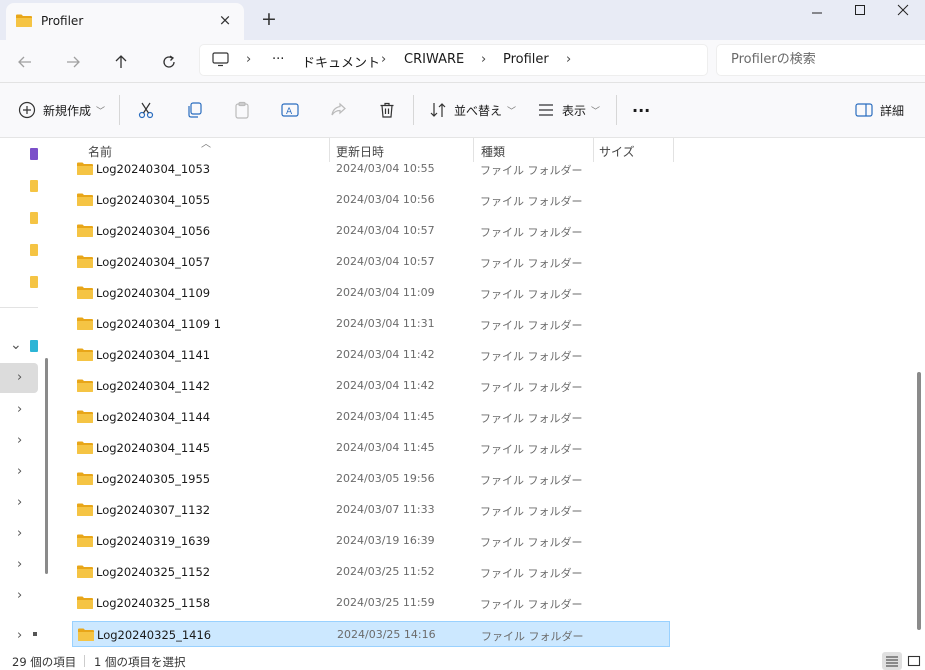 This screenshot has width=925, height=670. I want to click on new-button: 新規作成 ﹀, so click(61, 110).